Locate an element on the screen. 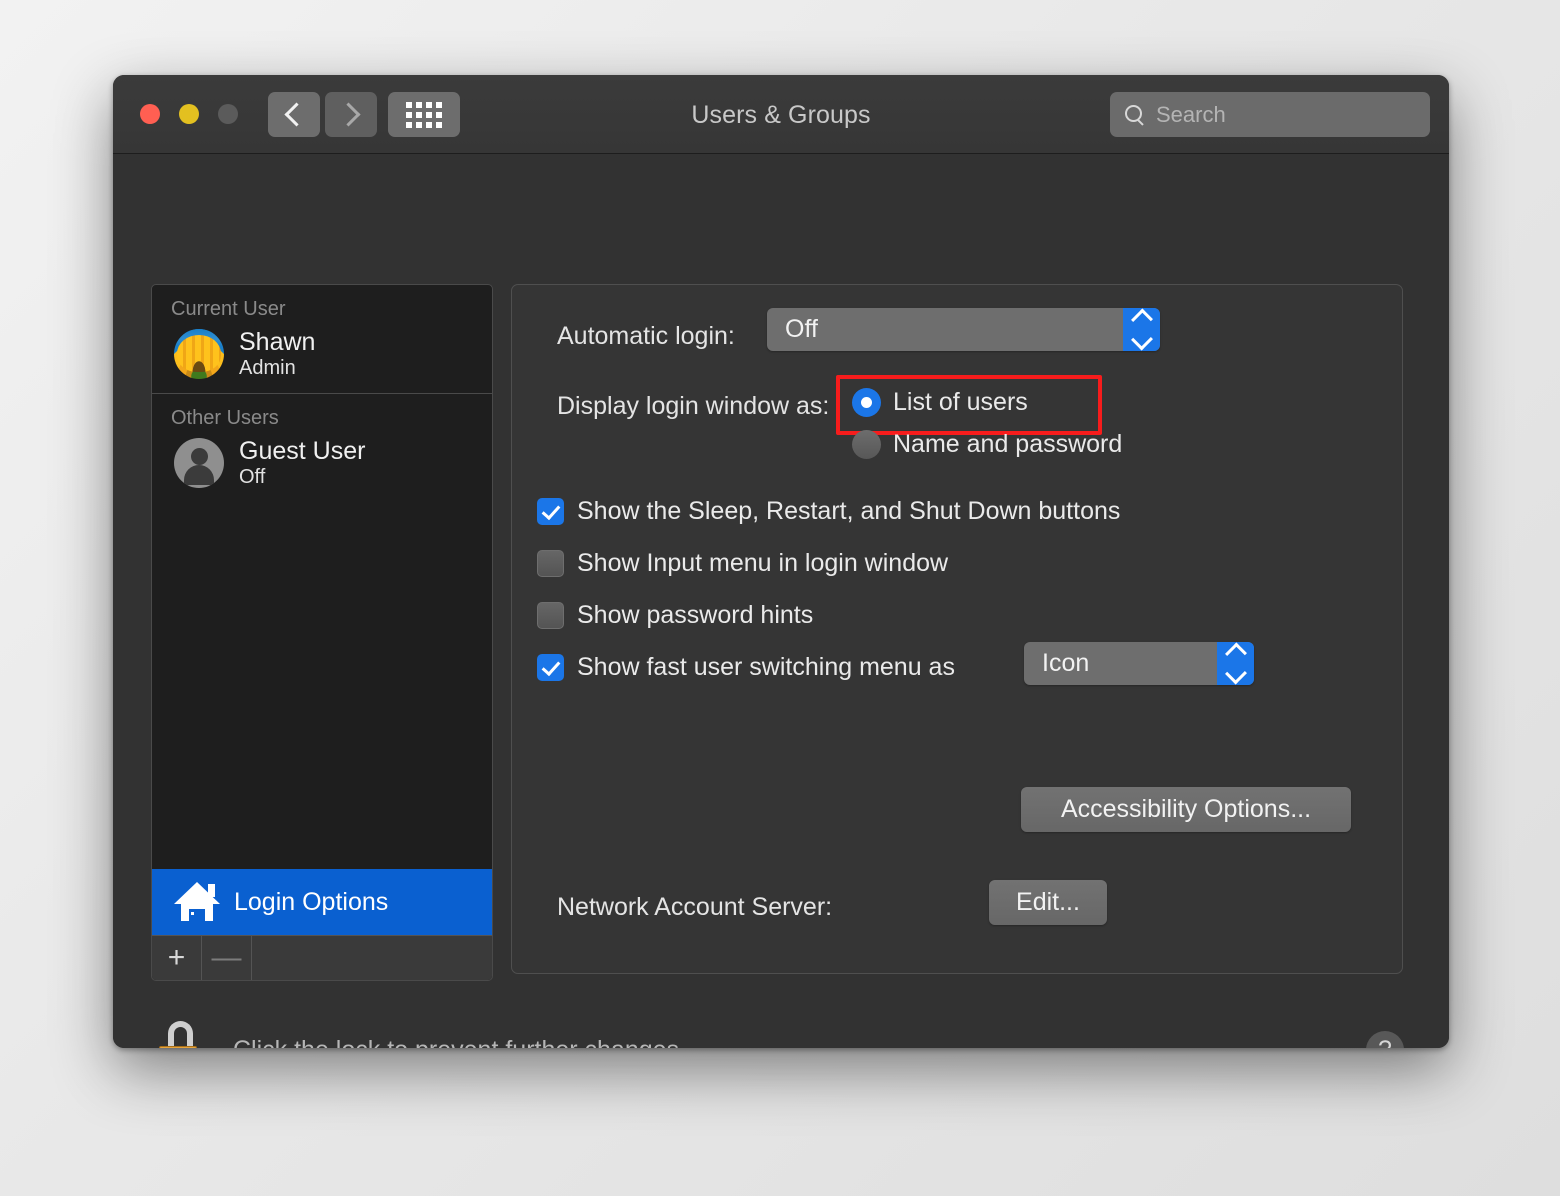  automatic-login-value: Off is located at coordinates (801, 329).